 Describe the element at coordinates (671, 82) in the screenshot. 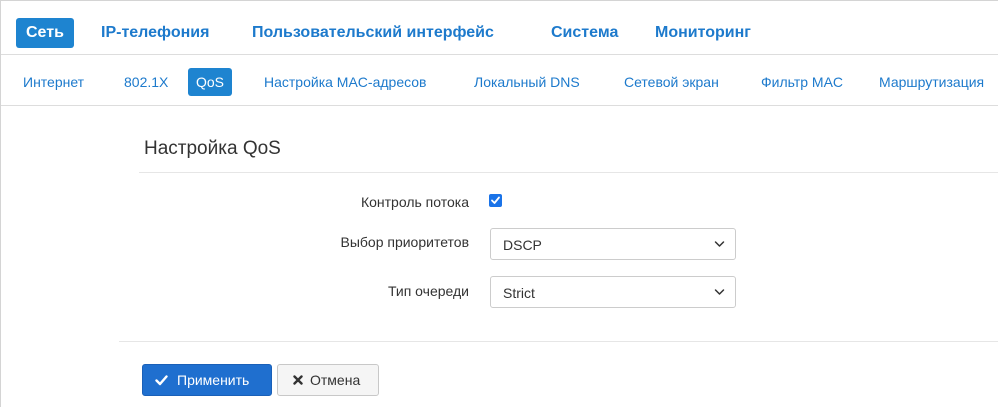

I see `subnav-item-firewall: Сетевой экран` at that location.